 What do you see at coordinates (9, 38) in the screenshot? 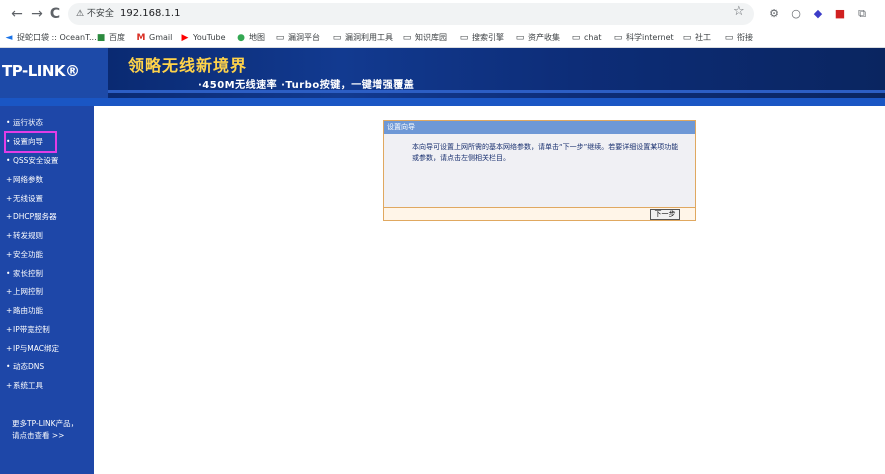
I see `bookmark-icon: ◄` at bounding box center [9, 38].